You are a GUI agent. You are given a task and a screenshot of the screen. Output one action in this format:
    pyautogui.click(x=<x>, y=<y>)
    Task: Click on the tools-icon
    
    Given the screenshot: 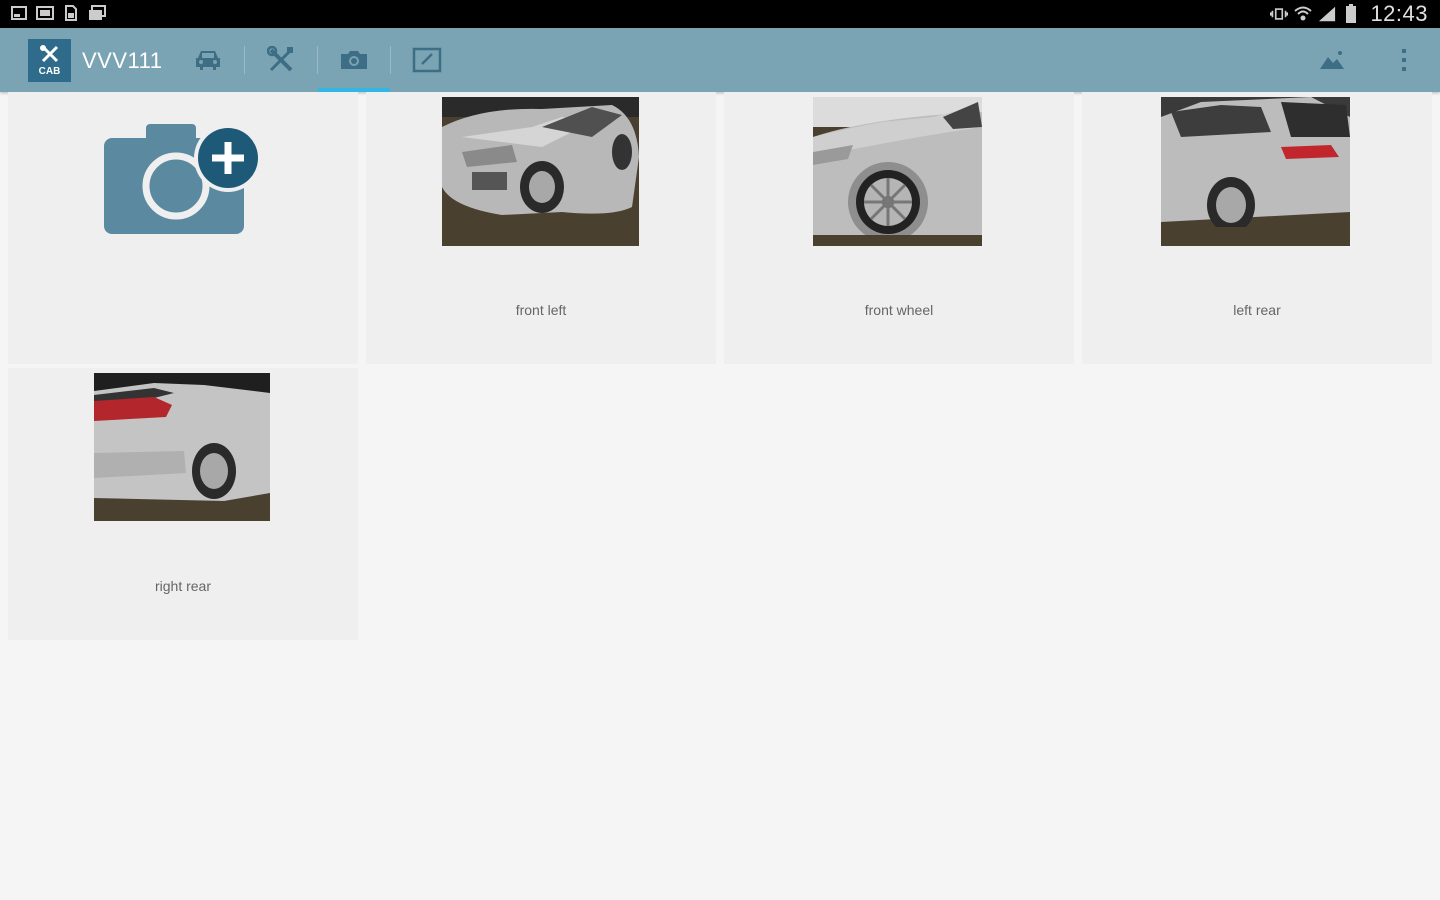 What is the action you would take?
    pyautogui.click(x=280, y=59)
    